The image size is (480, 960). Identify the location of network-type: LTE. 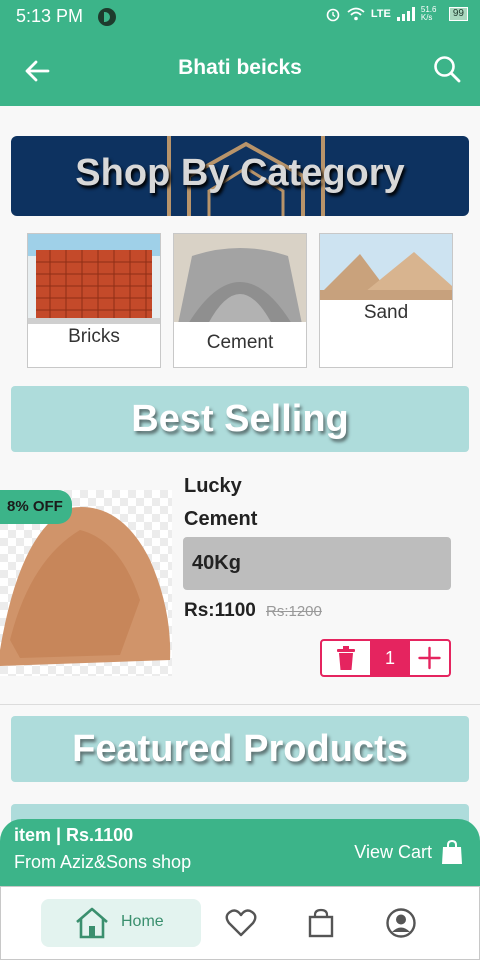
(380, 14).